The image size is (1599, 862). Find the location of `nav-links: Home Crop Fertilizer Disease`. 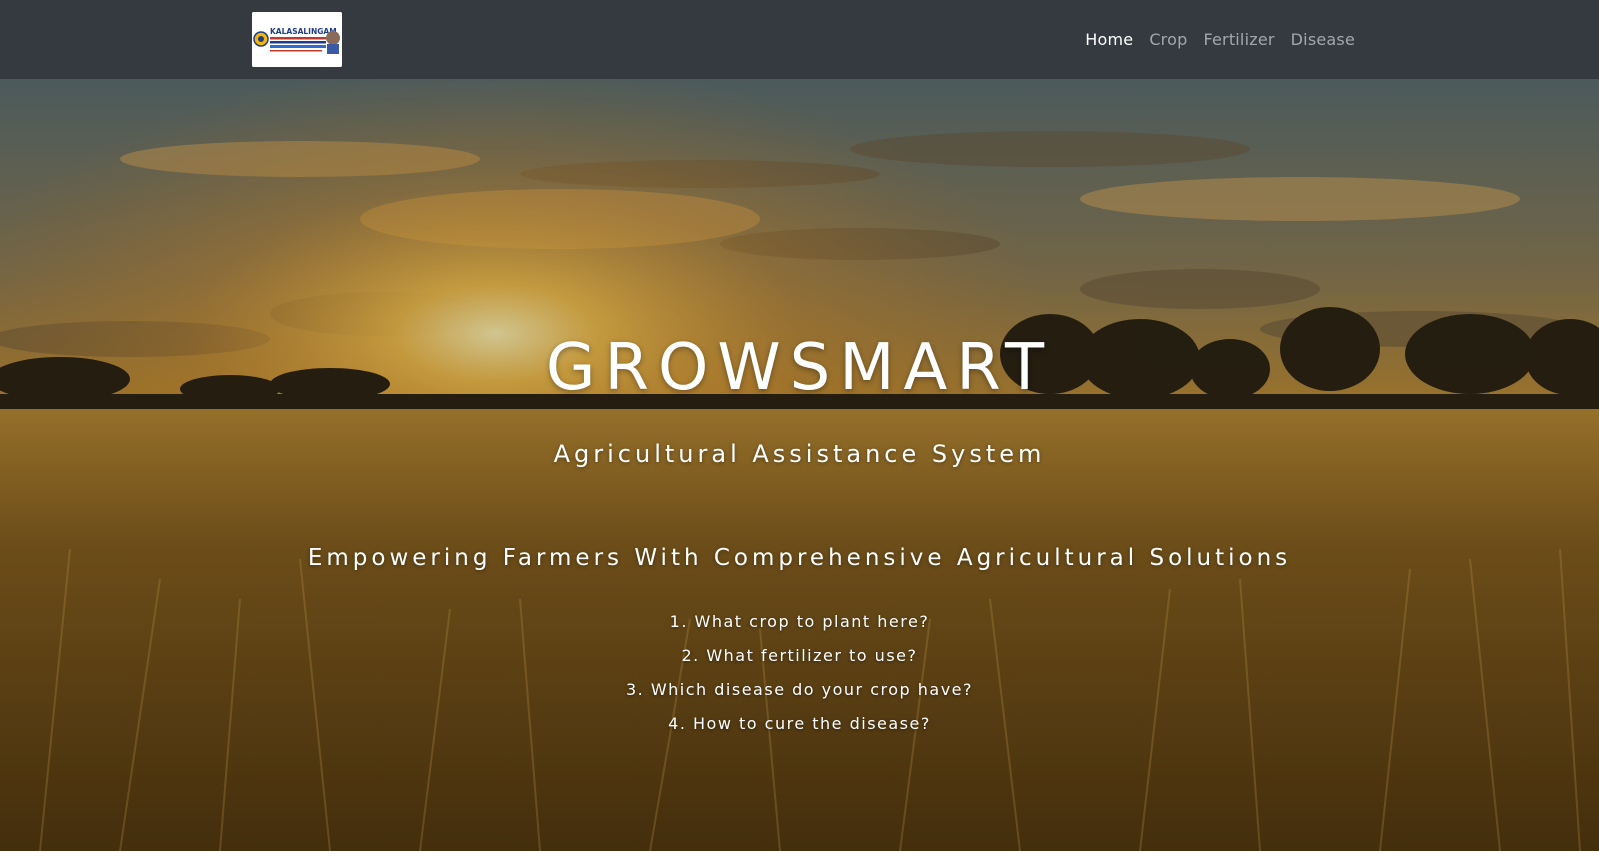

nav-links: Home Crop Fertilizer Disease is located at coordinates (1220, 39).